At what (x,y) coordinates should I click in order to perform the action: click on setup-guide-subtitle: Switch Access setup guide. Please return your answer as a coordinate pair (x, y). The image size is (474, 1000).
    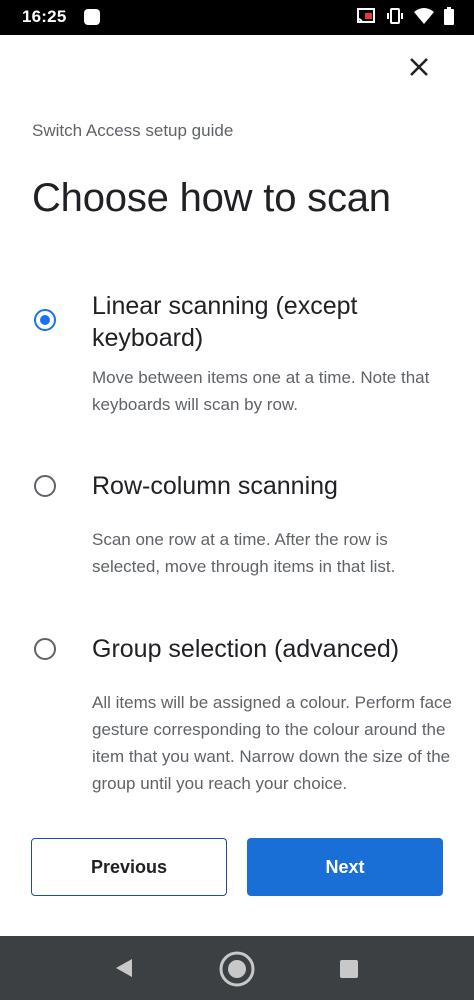
    Looking at the image, I should click on (133, 130).